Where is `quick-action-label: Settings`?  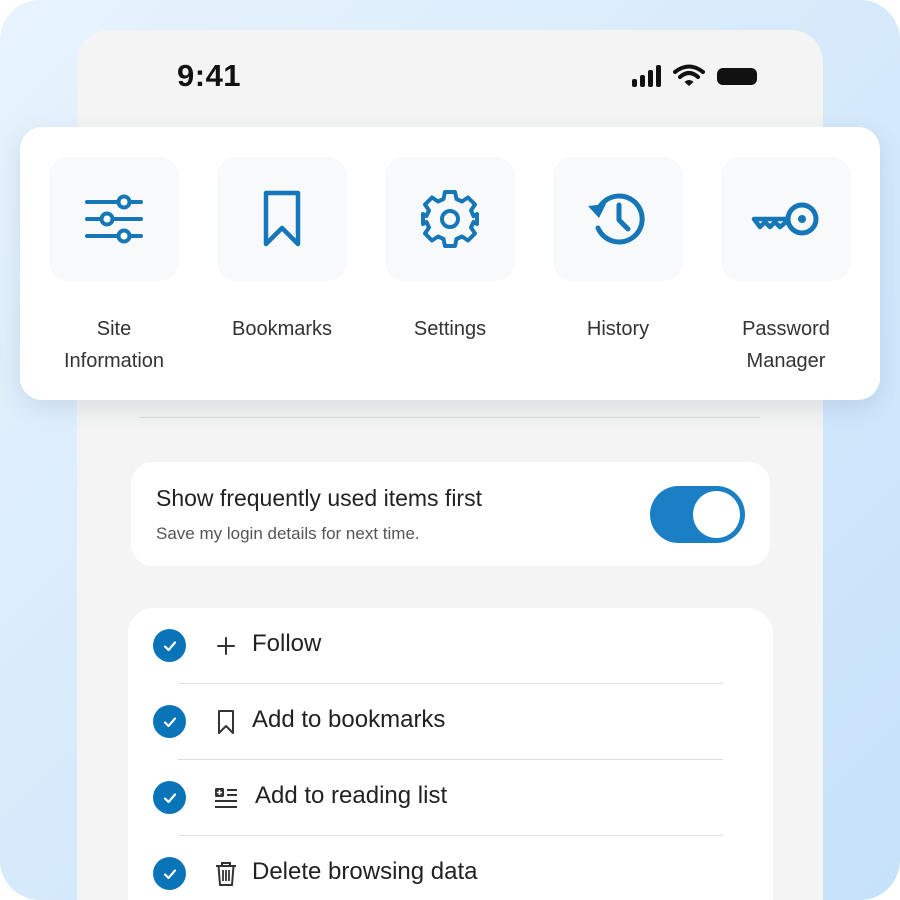 quick-action-label: Settings is located at coordinates (450, 329).